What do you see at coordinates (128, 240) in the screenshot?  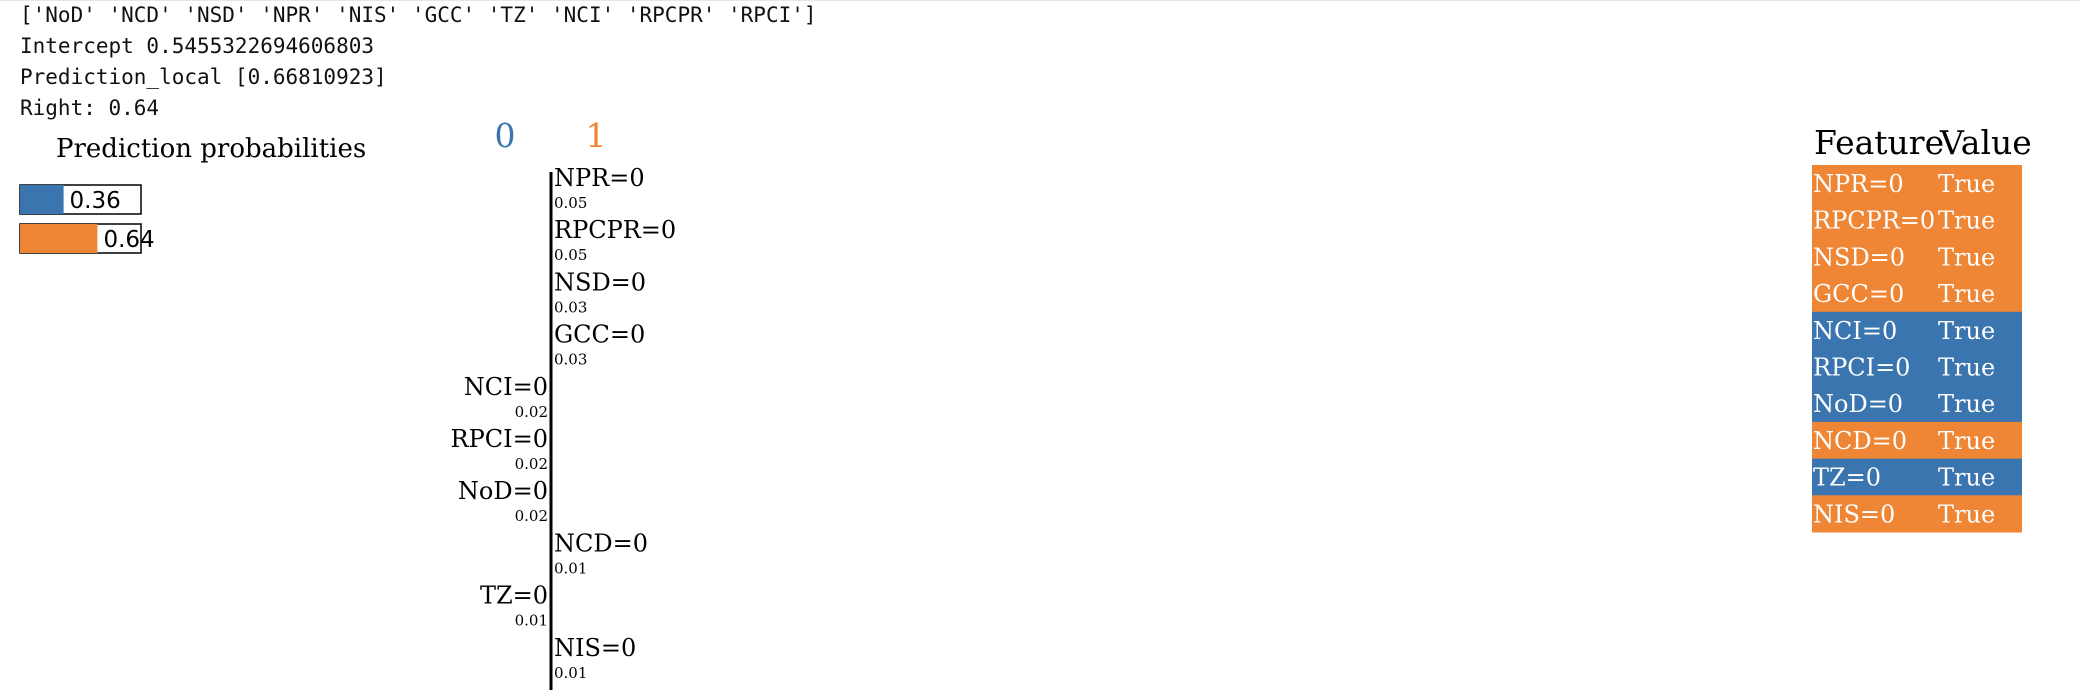 I see `probability-value-label: 0.64` at bounding box center [128, 240].